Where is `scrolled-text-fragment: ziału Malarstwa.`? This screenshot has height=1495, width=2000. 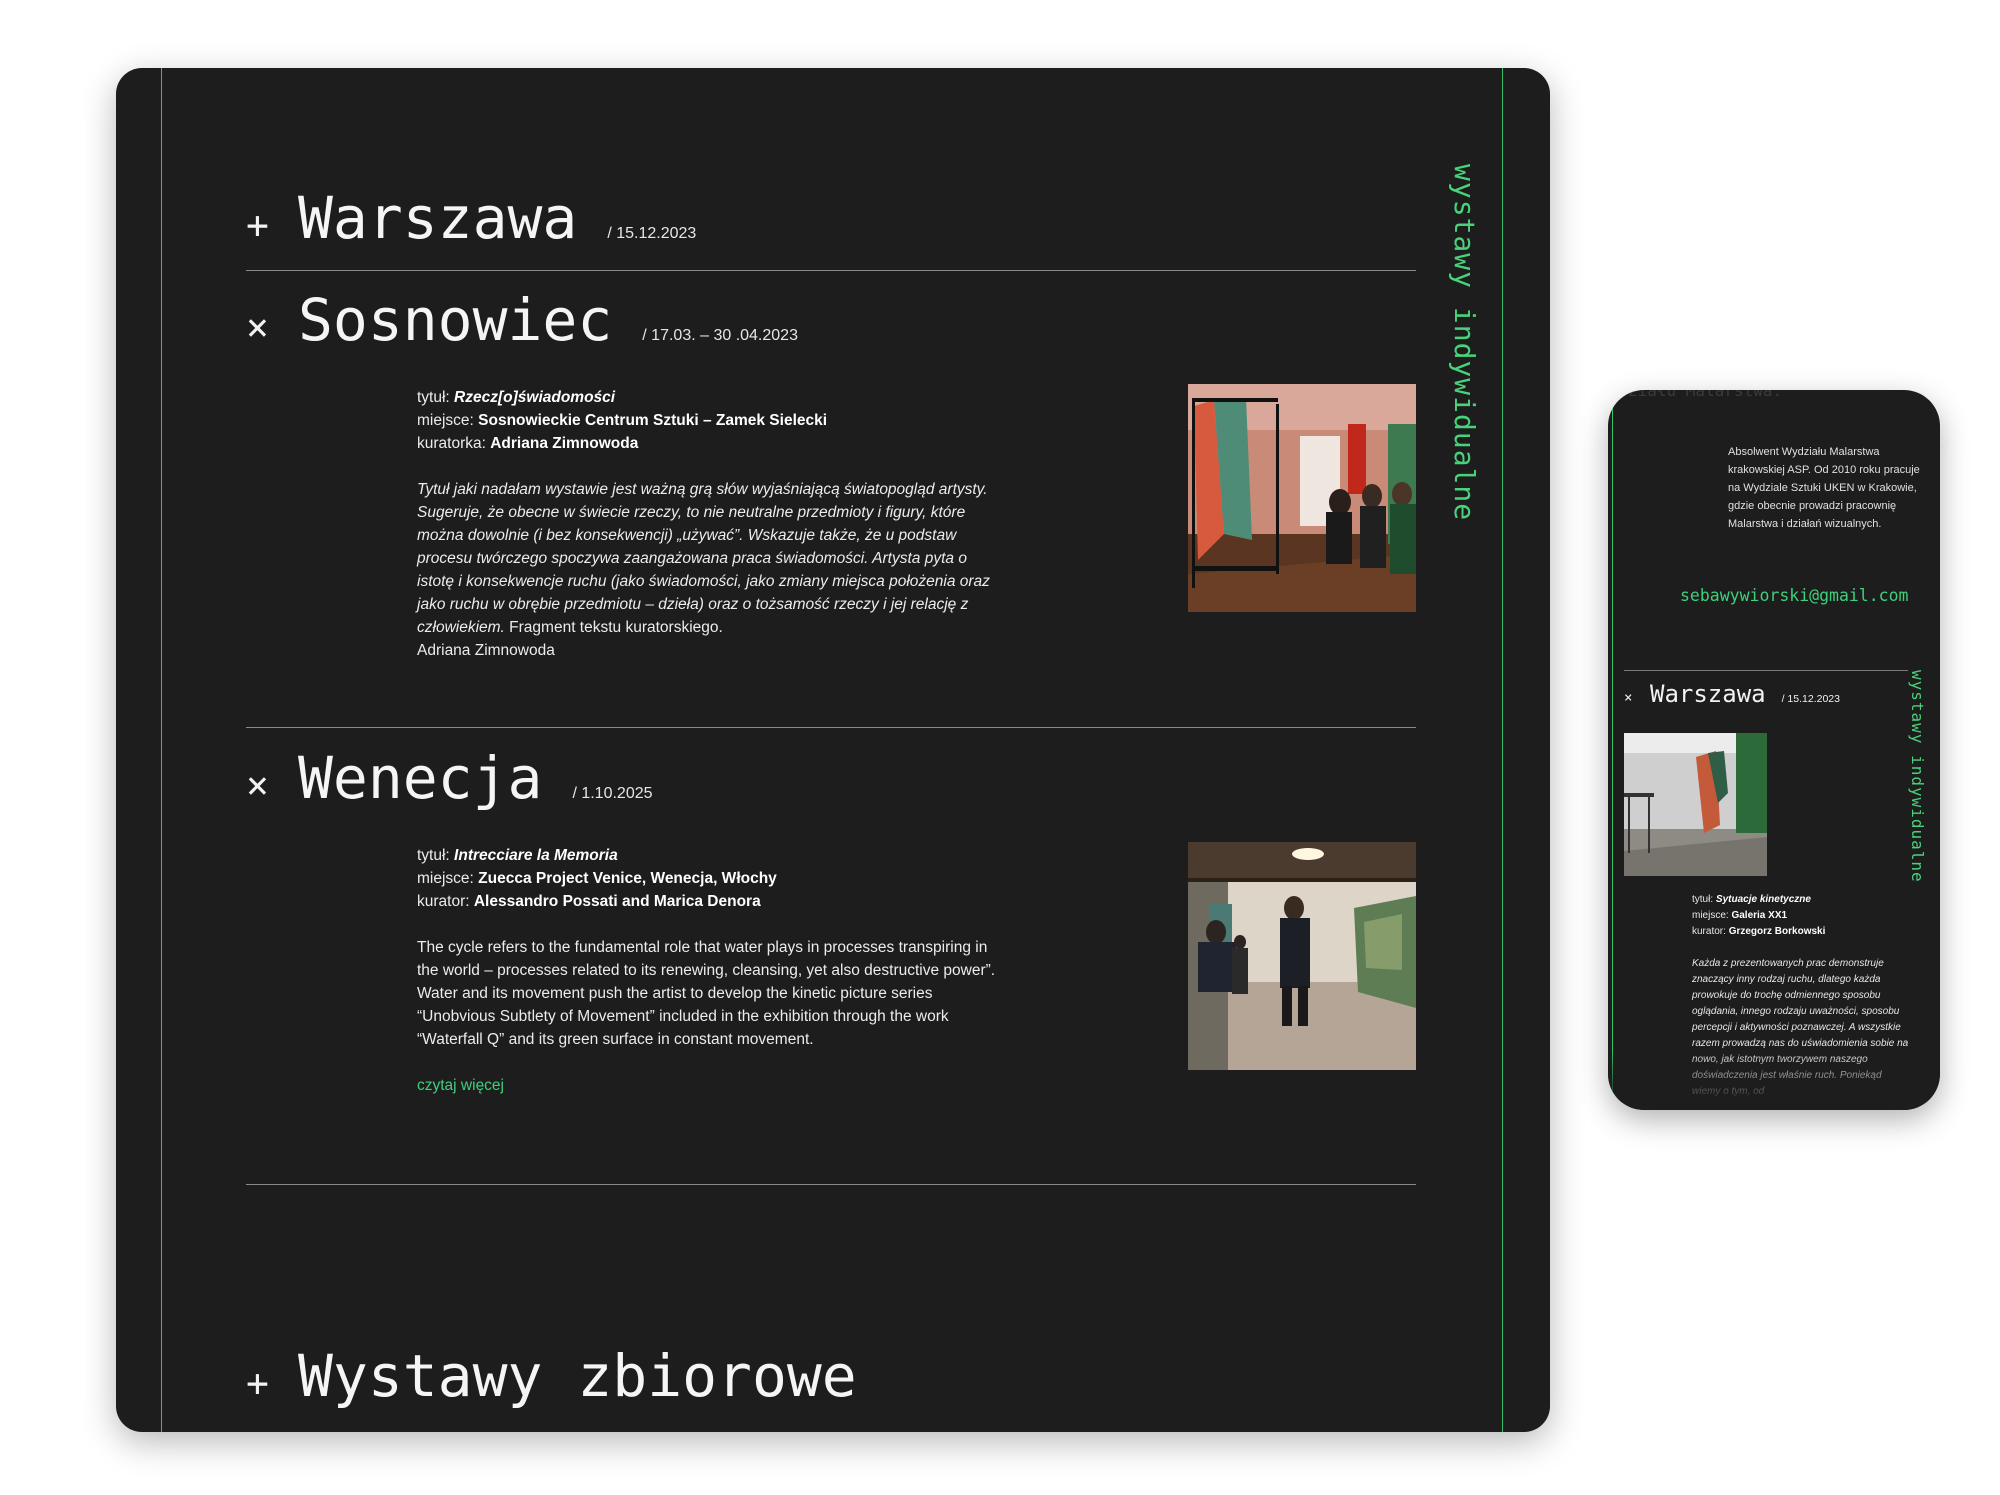 scrolled-text-fragment: ziału Malarstwa. is located at coordinates (1705, 395).